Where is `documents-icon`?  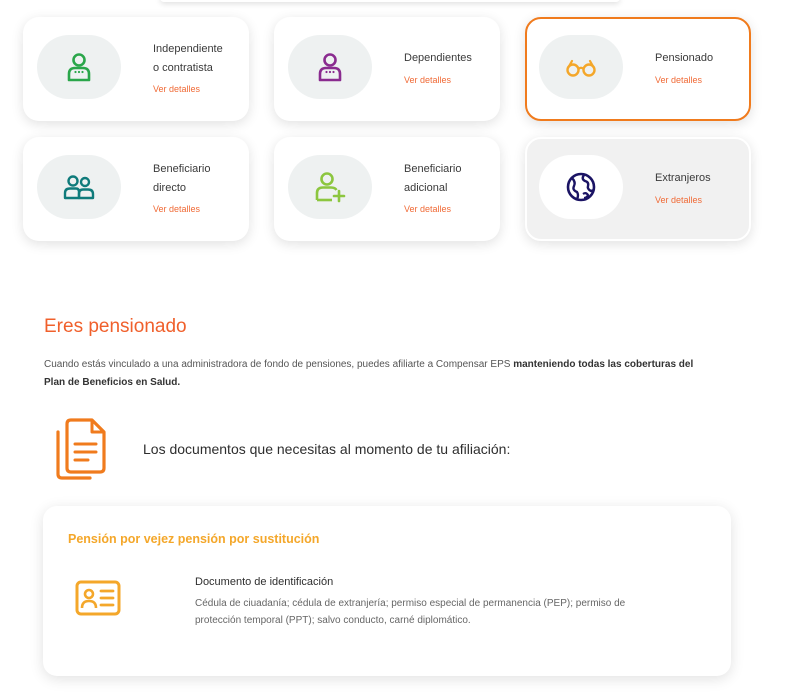
documents-icon is located at coordinates (81, 449).